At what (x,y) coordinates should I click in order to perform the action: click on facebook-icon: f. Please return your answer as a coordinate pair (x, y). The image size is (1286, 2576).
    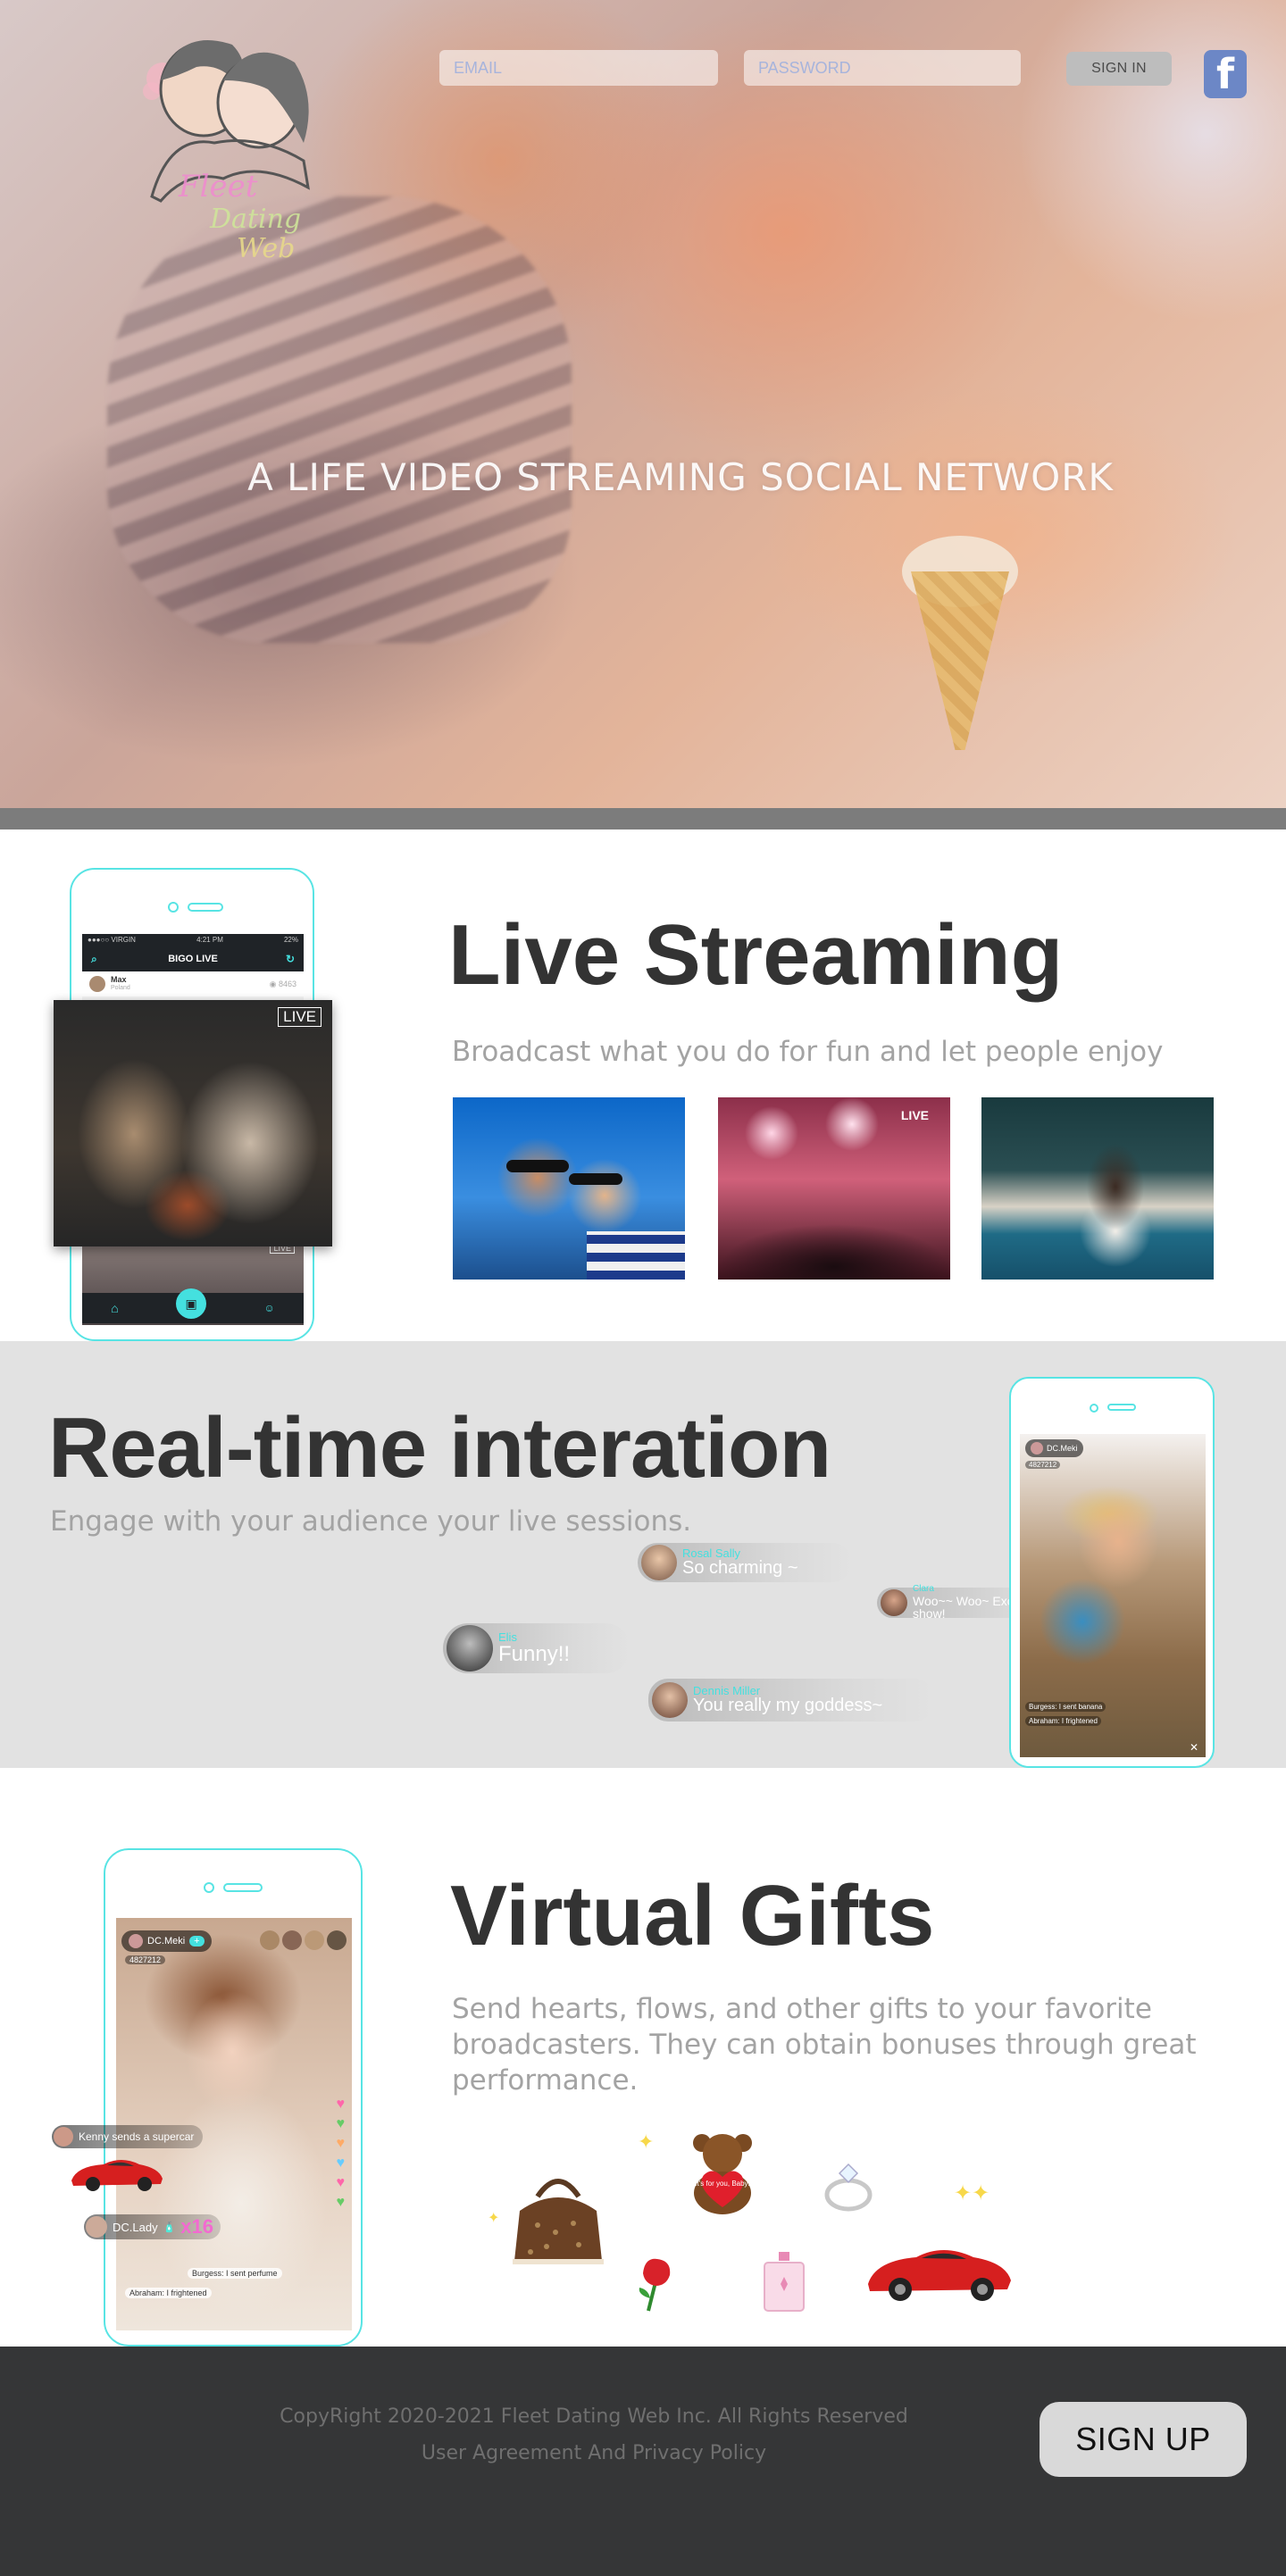
    Looking at the image, I should click on (1226, 74).